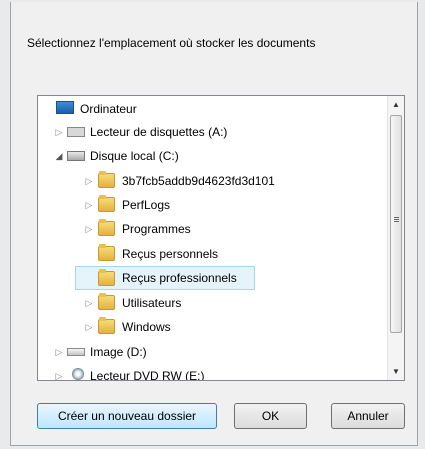 The image size is (425, 449). I want to click on ok-button: OK, so click(270, 416).